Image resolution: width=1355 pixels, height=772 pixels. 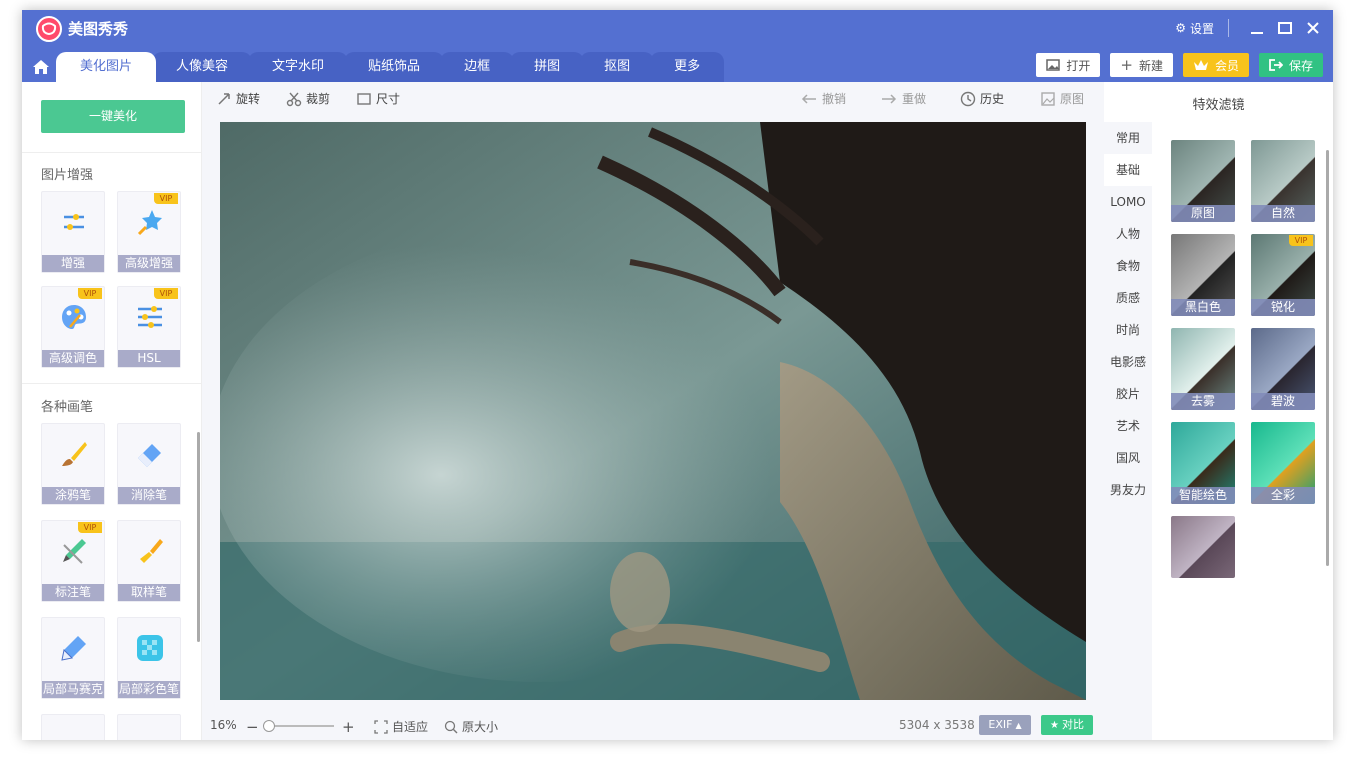 What do you see at coordinates (1313, 28) in the screenshot?
I see `close-button` at bounding box center [1313, 28].